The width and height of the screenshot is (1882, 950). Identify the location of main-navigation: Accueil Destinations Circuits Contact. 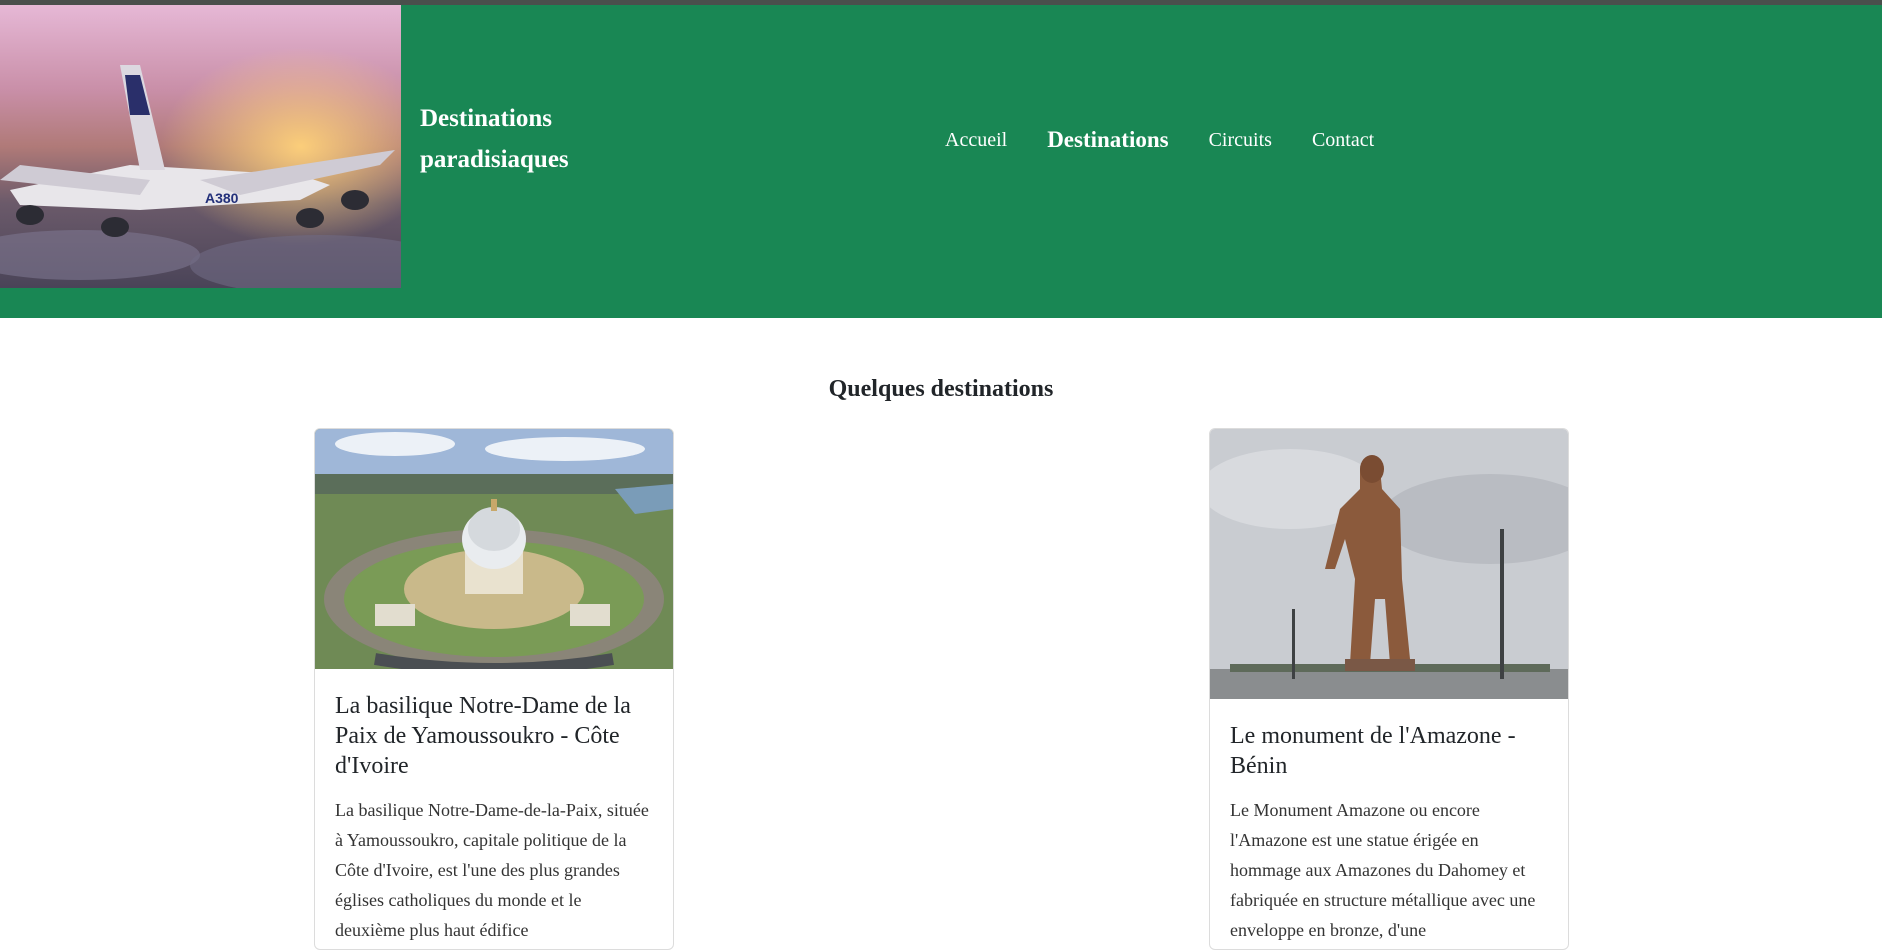
(1179, 140).